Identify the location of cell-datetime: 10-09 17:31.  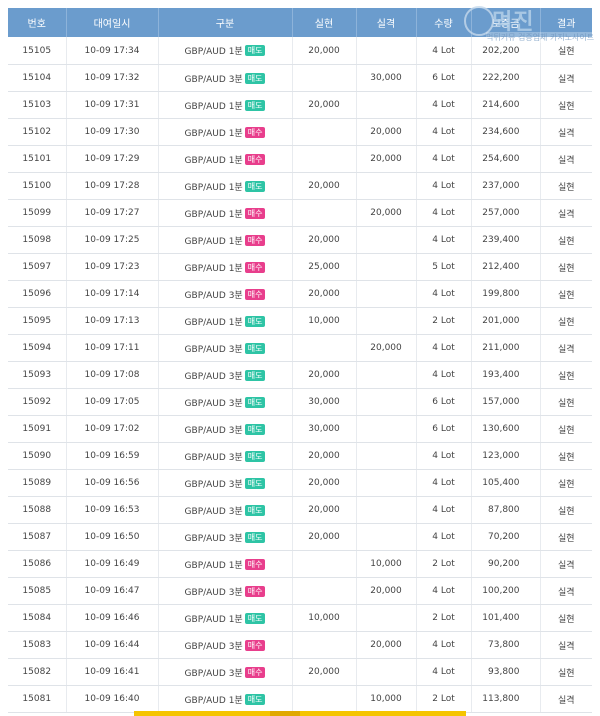
(112, 105).